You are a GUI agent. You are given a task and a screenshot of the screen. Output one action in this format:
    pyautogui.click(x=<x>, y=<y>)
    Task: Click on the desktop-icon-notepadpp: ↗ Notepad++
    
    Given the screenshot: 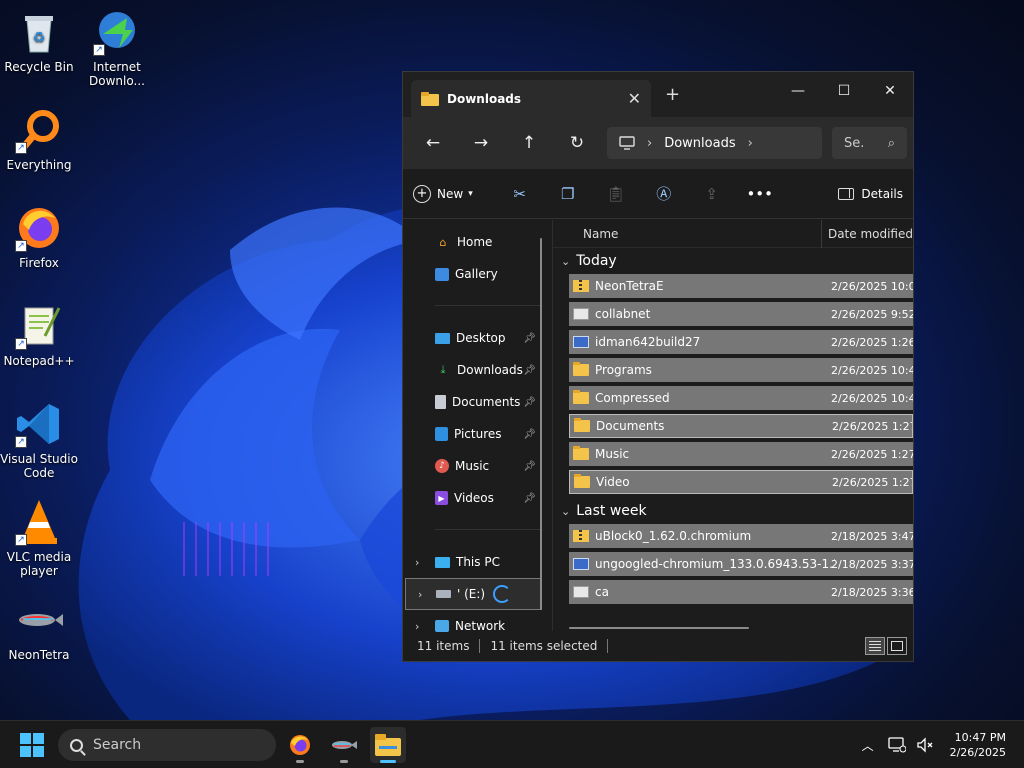 What is the action you would take?
    pyautogui.click(x=39, y=335)
    